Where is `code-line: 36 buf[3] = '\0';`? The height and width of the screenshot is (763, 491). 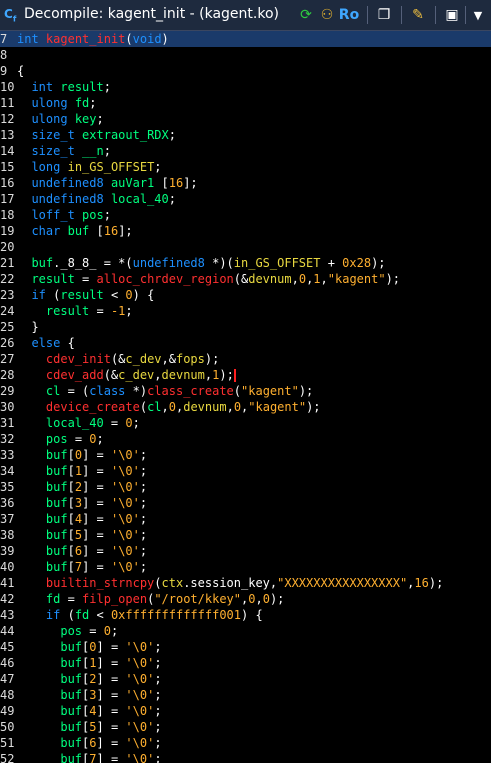
code-line: 36 buf[3] = '\0'; is located at coordinates (245, 503).